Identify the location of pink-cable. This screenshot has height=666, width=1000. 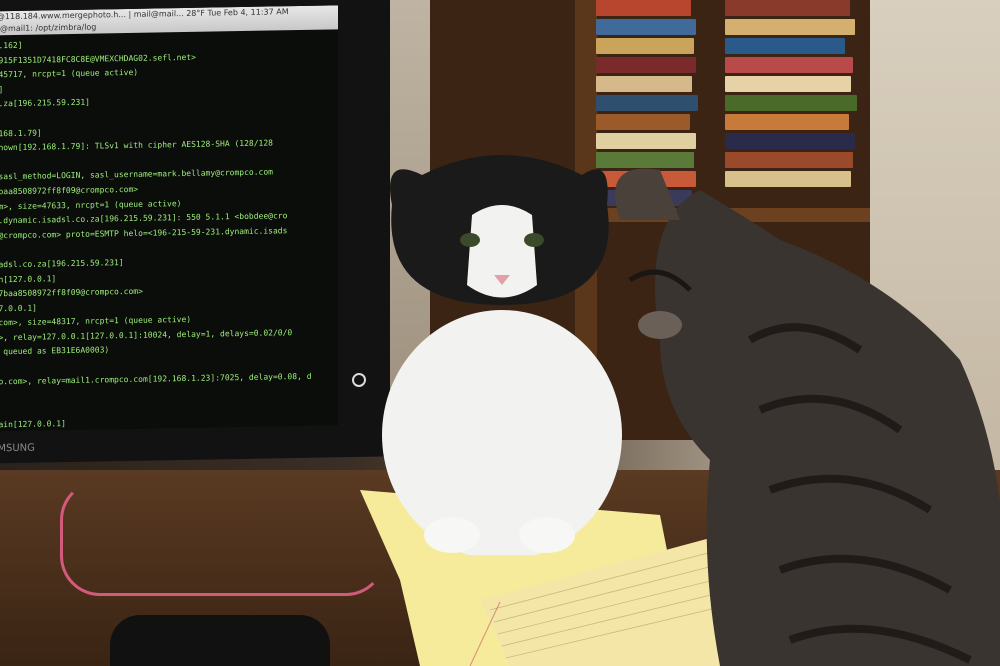
(223, 538).